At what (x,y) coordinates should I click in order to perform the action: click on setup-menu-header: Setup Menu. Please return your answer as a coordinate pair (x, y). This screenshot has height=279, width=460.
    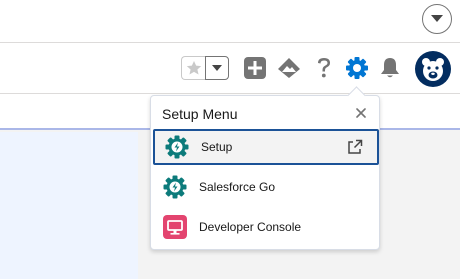
    Looking at the image, I should click on (265, 112).